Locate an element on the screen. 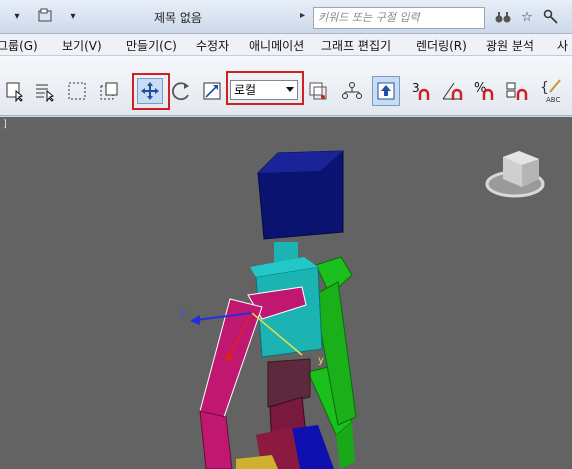  move-icon is located at coordinates (150, 91).